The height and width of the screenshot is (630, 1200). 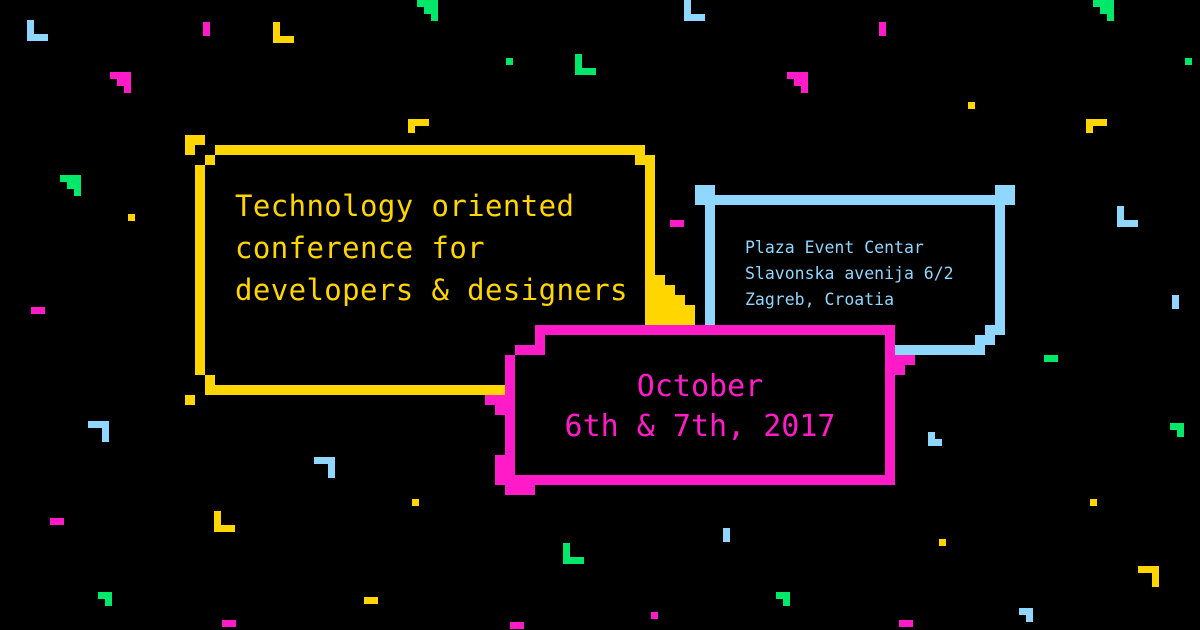 I want to click on date-speech-bubble: October 6th & 7th, 2017, so click(x=700, y=410).